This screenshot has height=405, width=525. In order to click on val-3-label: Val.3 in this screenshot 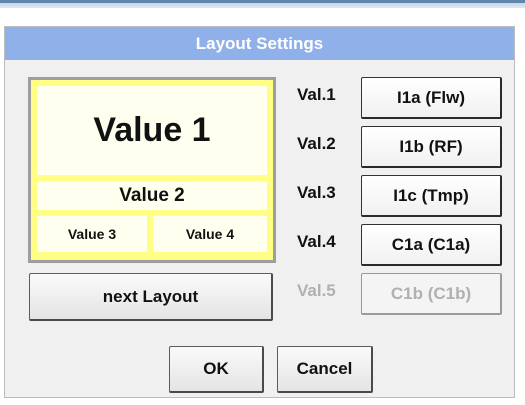, I will do `click(316, 192)`.